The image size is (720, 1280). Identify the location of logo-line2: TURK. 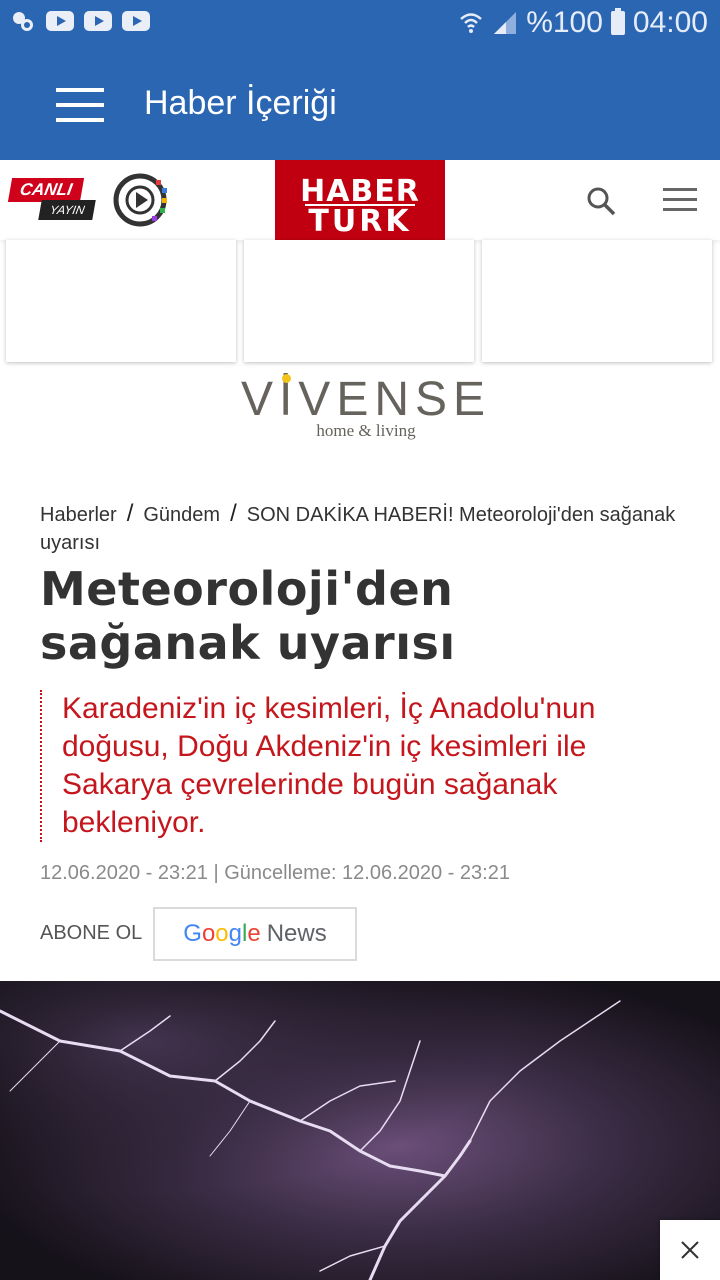
(360, 221).